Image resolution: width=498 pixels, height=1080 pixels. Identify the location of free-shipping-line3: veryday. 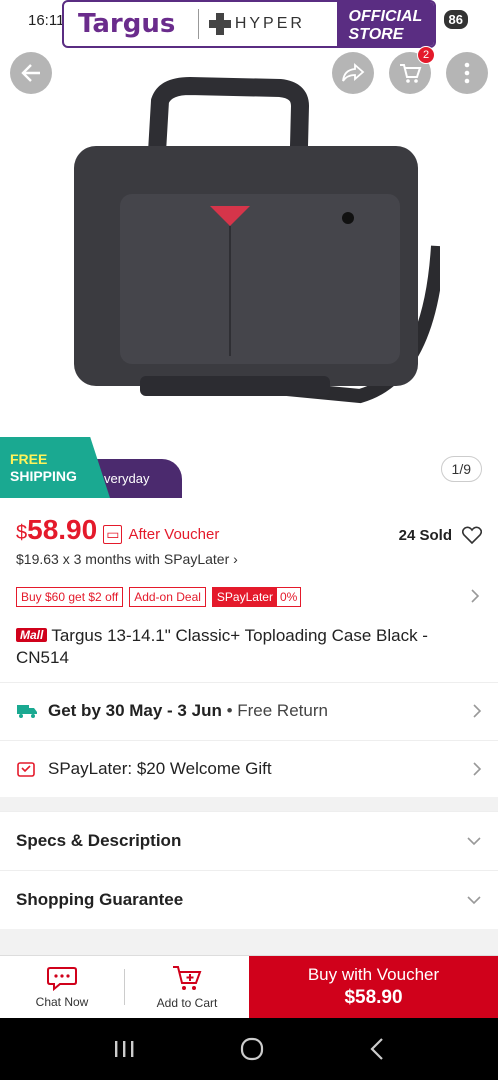
(127, 478).